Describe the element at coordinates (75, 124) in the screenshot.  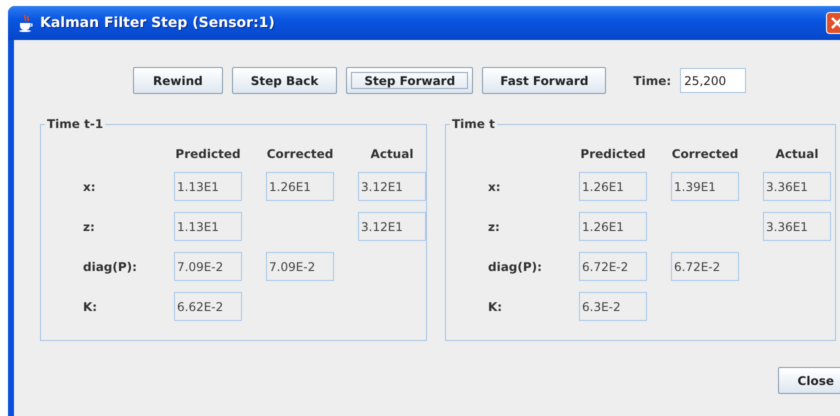
I see `panel-title: Time t-1` at that location.